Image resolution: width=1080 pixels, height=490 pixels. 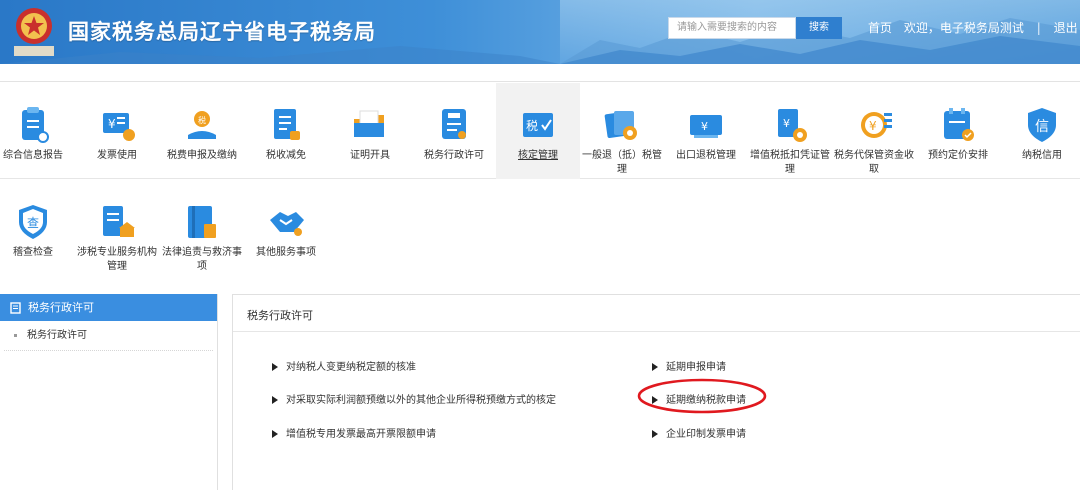 I want to click on menu-item-label: 税务行政许可, so click(x=454, y=155).